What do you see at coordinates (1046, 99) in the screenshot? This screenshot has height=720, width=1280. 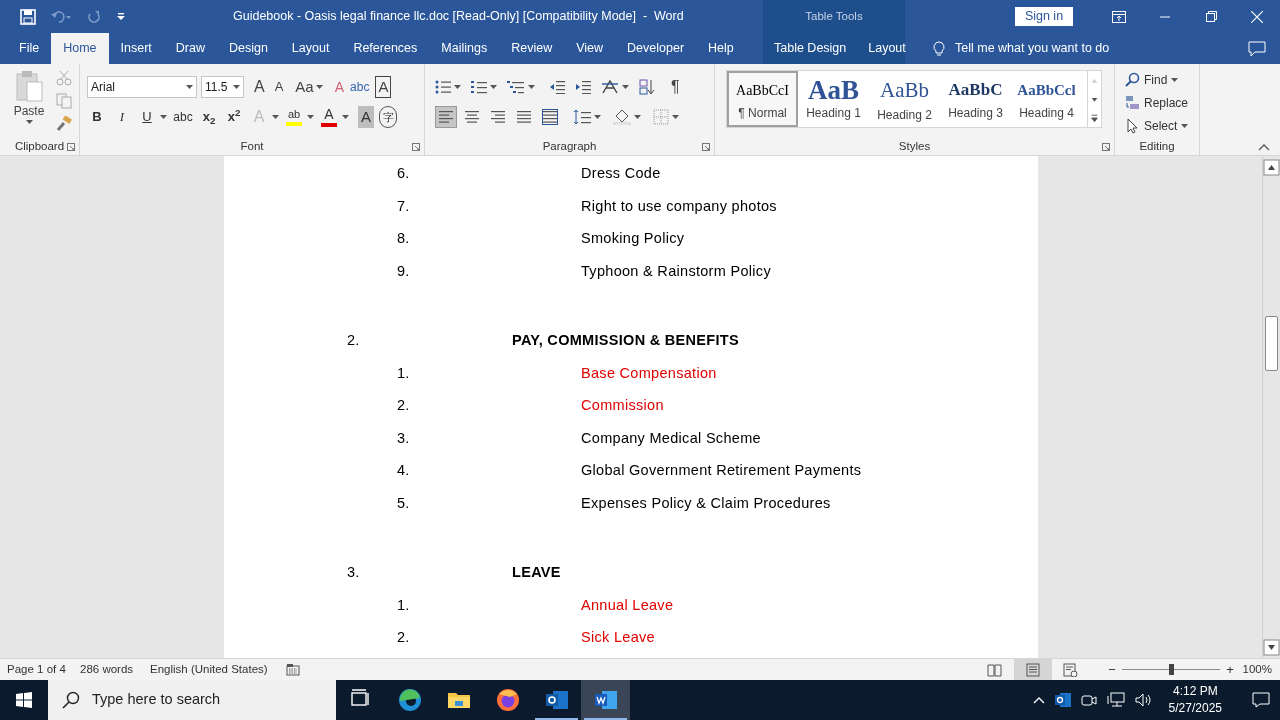 I see `style-option: AaBbCcl Heading 4` at bounding box center [1046, 99].